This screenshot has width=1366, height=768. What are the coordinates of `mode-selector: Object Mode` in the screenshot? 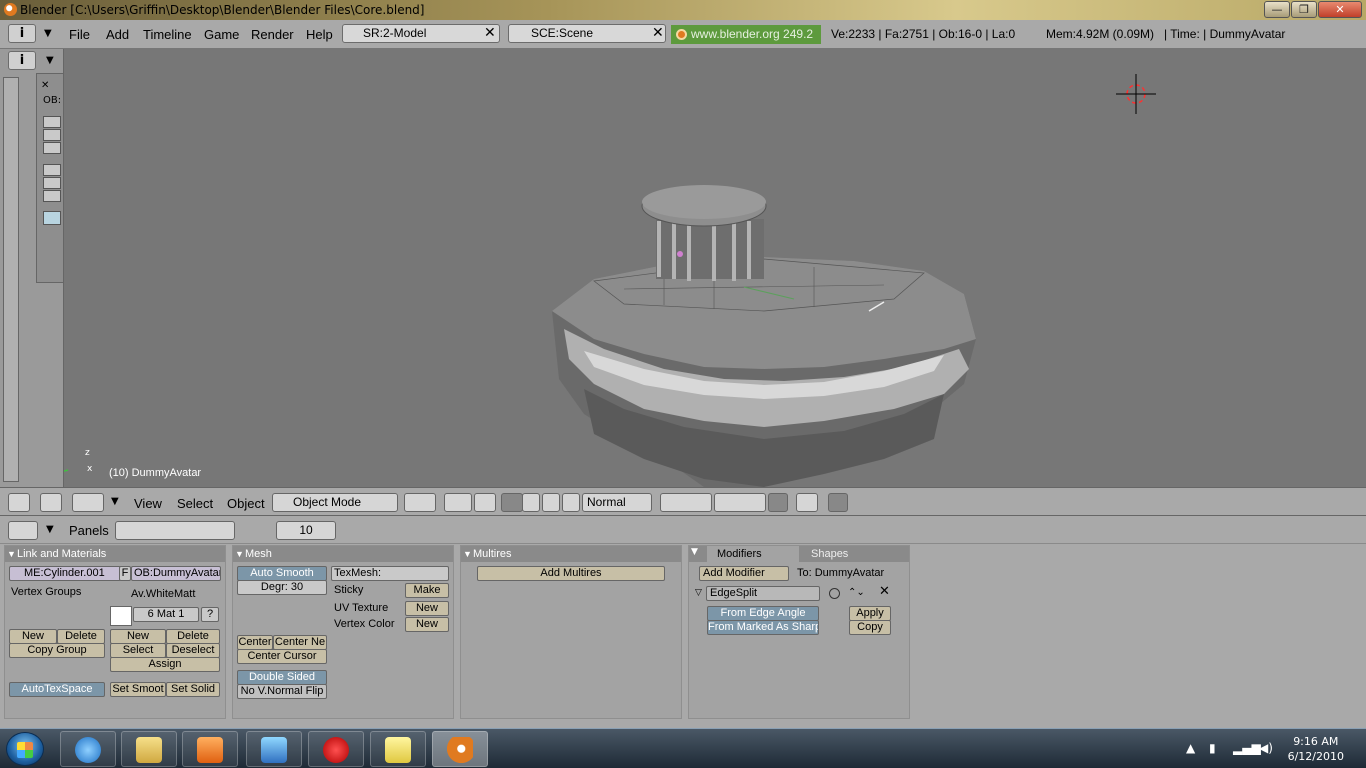 It's located at (335, 502).